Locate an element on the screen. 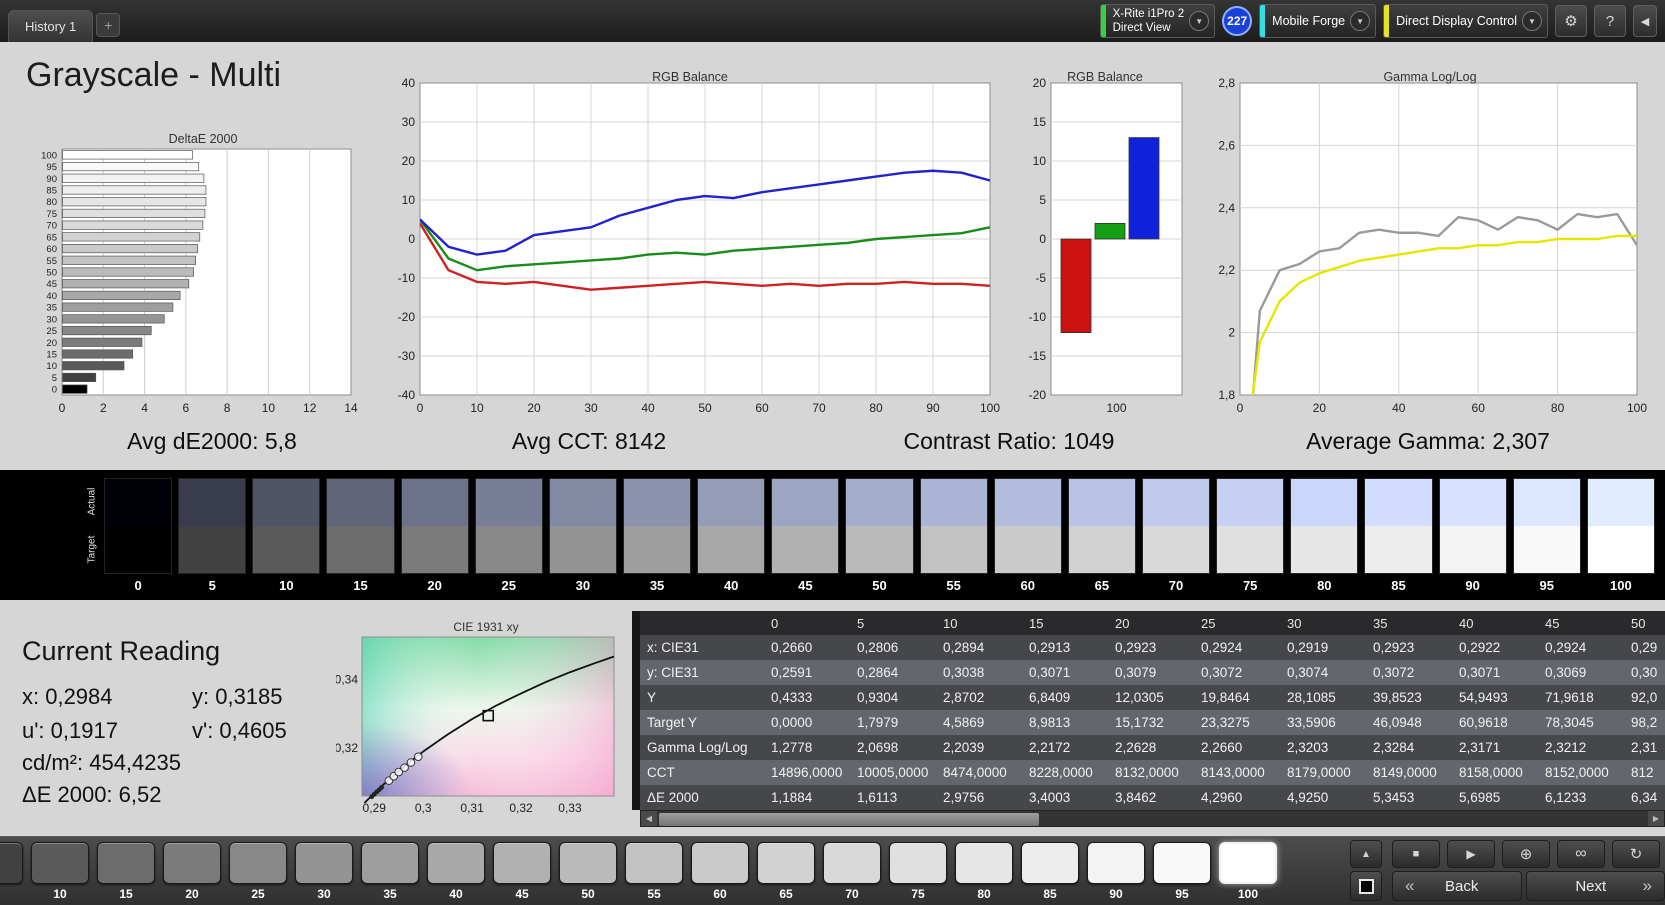 Image resolution: width=1665 pixels, height=905 pixels. svg-text: 70 is located at coordinates (819, 408).